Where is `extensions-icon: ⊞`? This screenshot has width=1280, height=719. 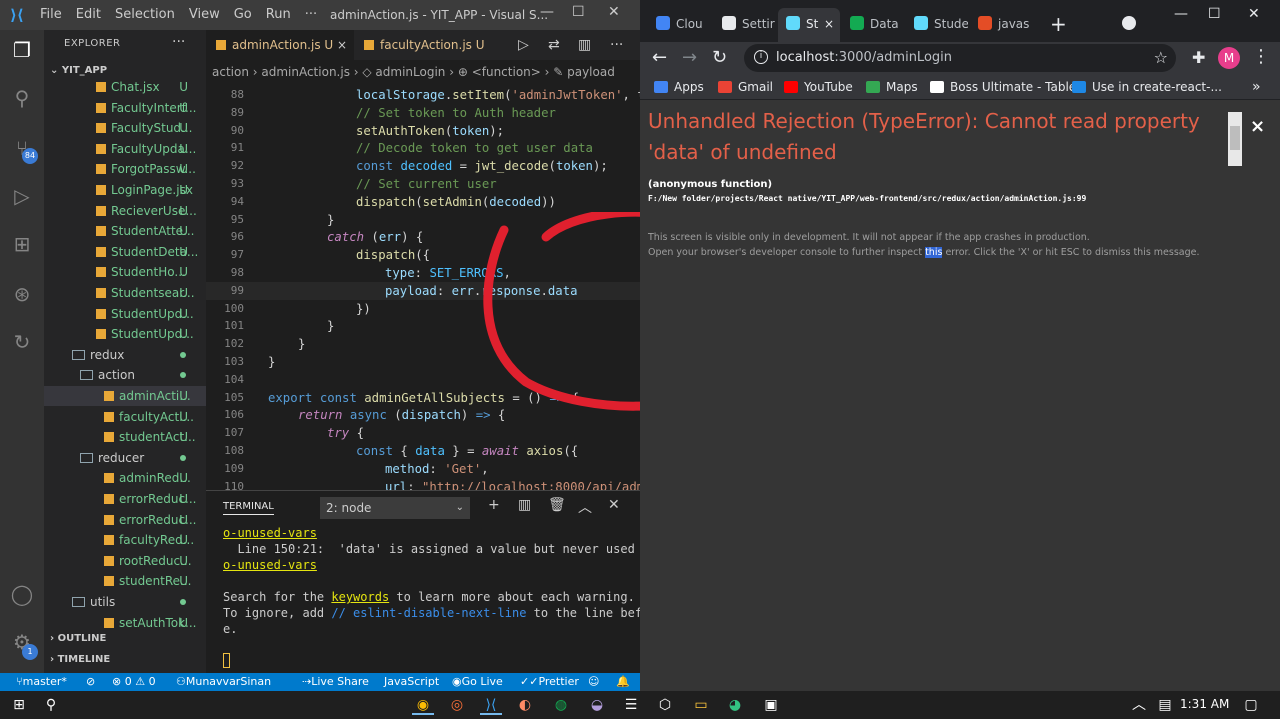
extensions-icon: ⊞ is located at coordinates (22, 244).